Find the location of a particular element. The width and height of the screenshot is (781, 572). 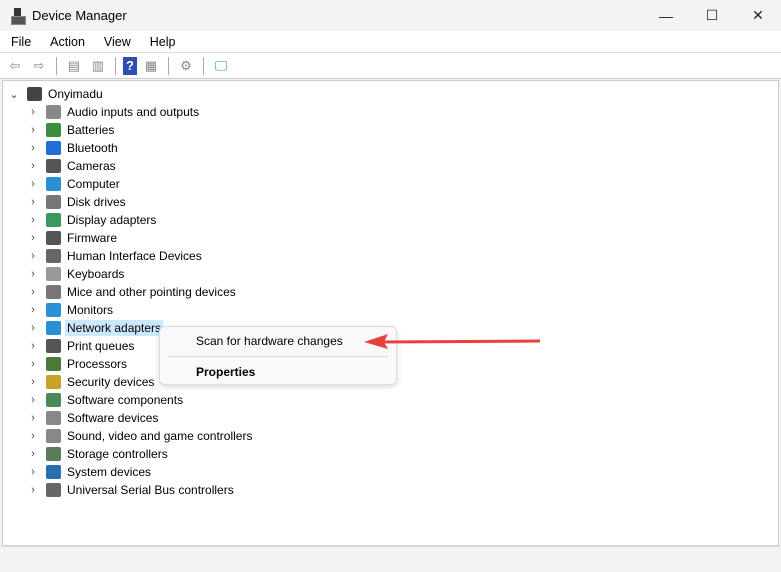

forward-icon: ⇨ is located at coordinates (39, 66).